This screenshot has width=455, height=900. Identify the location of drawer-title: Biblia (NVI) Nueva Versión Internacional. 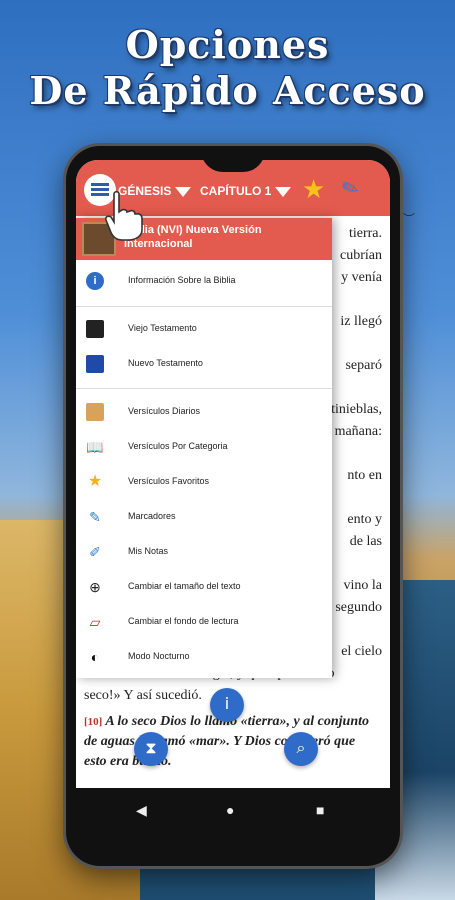
(193, 237).